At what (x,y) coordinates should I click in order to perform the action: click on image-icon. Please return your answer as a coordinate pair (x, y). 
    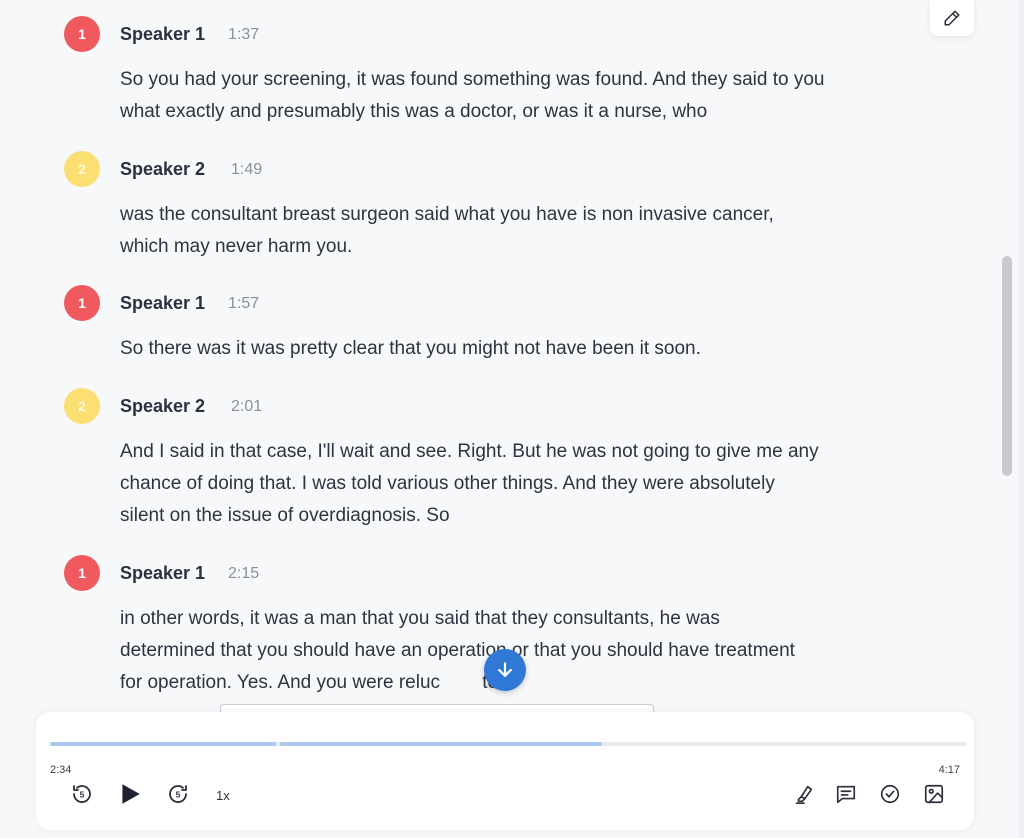
    Looking at the image, I should click on (934, 794).